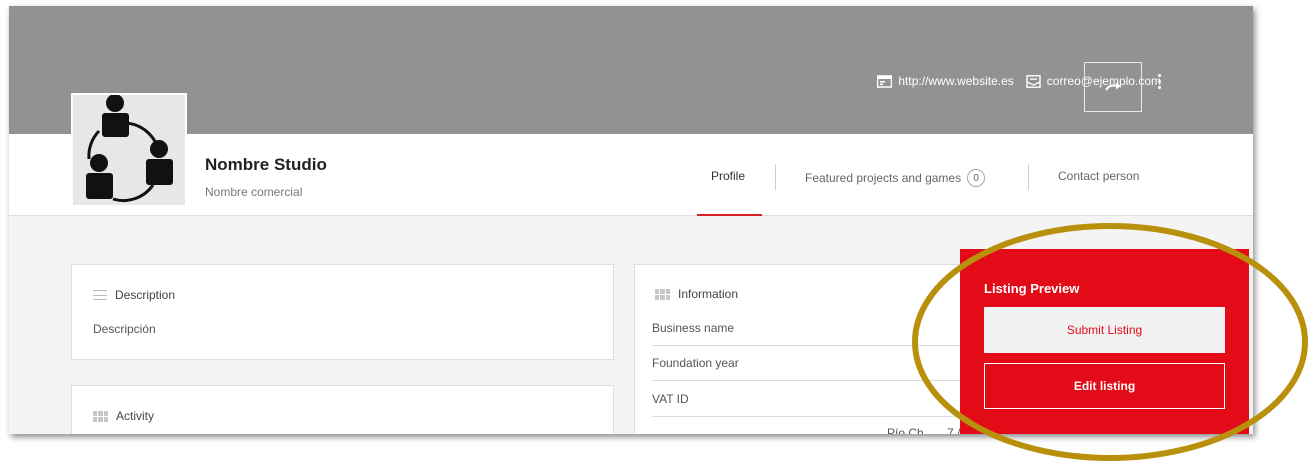 This screenshot has width=1311, height=465. I want to click on tab-contact-person: Contact person, so click(1098, 176).